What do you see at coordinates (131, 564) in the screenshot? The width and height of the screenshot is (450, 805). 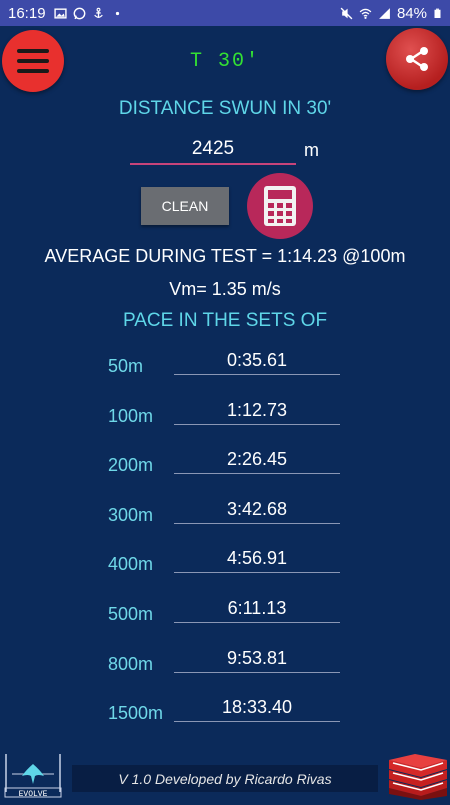 I see `pace-distance-label: 400m` at bounding box center [131, 564].